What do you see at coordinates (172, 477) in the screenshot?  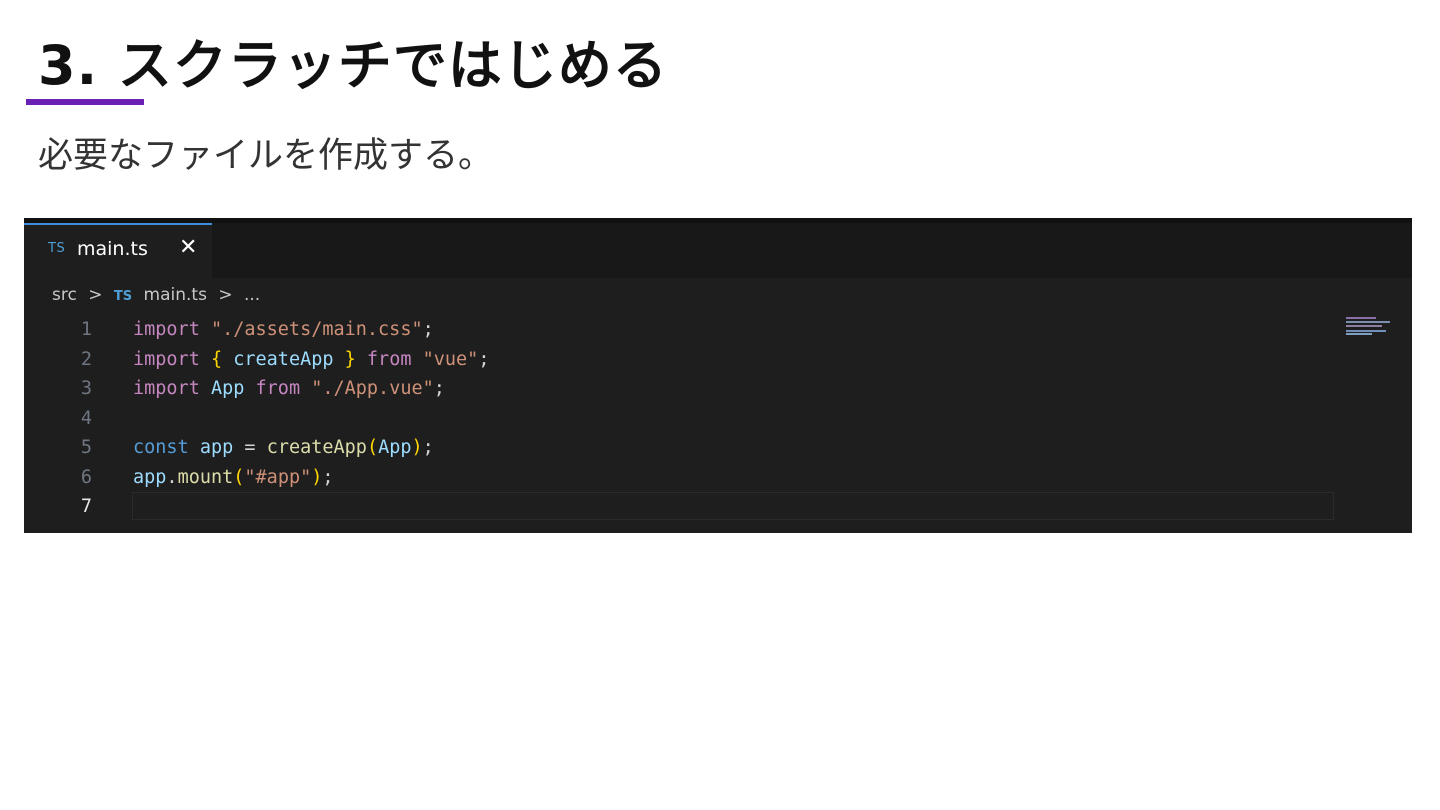 I see `code-token: .` at bounding box center [172, 477].